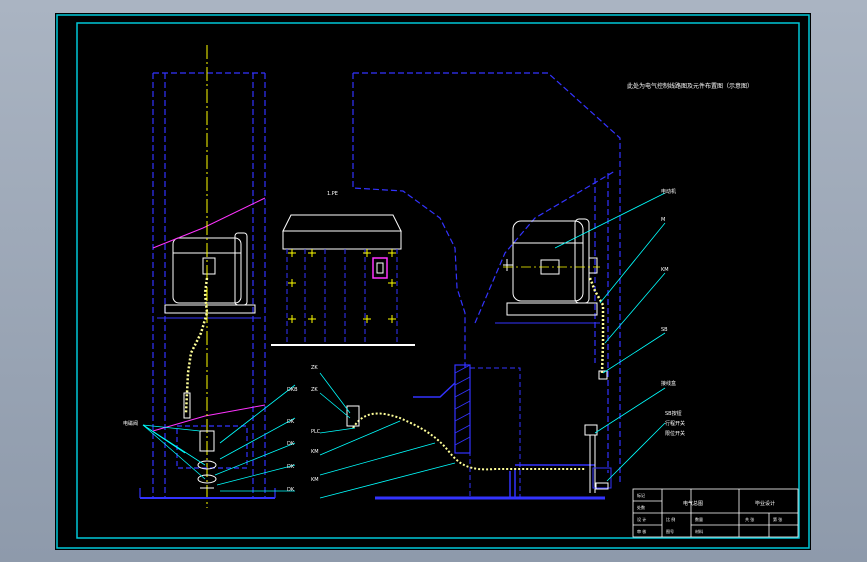 The image size is (867, 562). I want to click on svg-text: PLC, so click(316, 432).